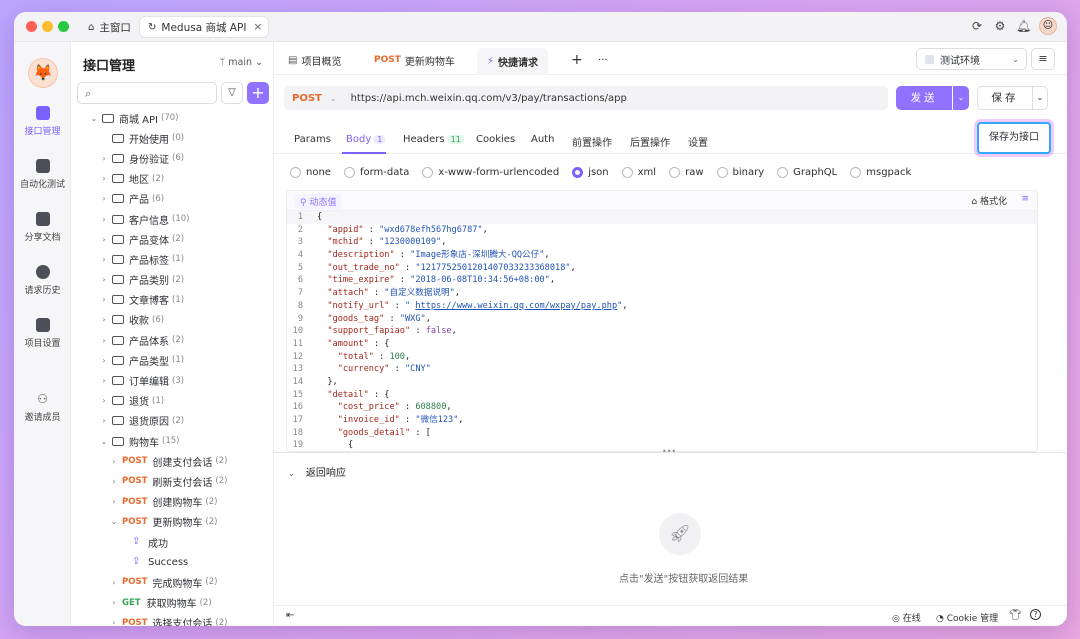  I want to click on tab-update-cart: POST 更新购物车, so click(414, 60).